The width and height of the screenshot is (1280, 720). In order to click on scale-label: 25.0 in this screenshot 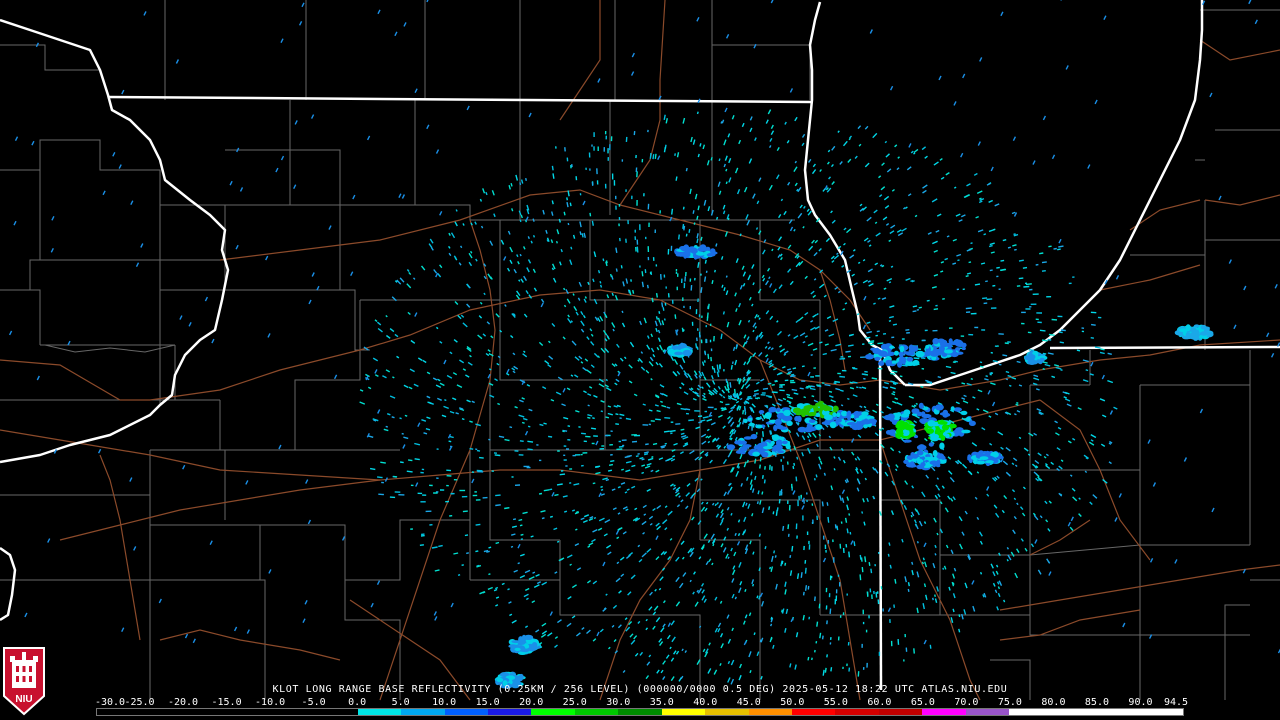, I will do `click(574, 702)`.